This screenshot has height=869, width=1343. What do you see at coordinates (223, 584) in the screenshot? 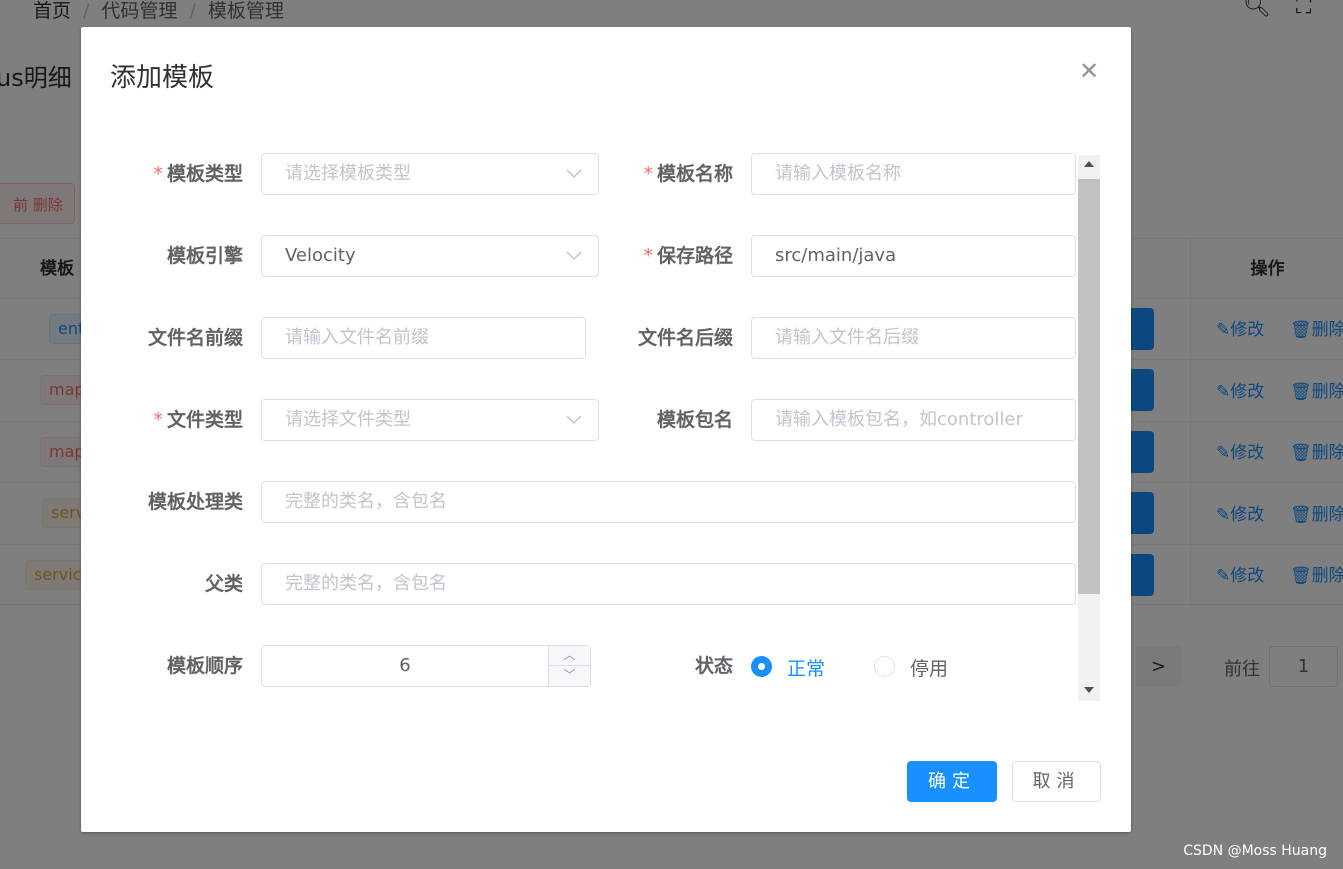
I see `parent-class-label: 父类` at bounding box center [223, 584].